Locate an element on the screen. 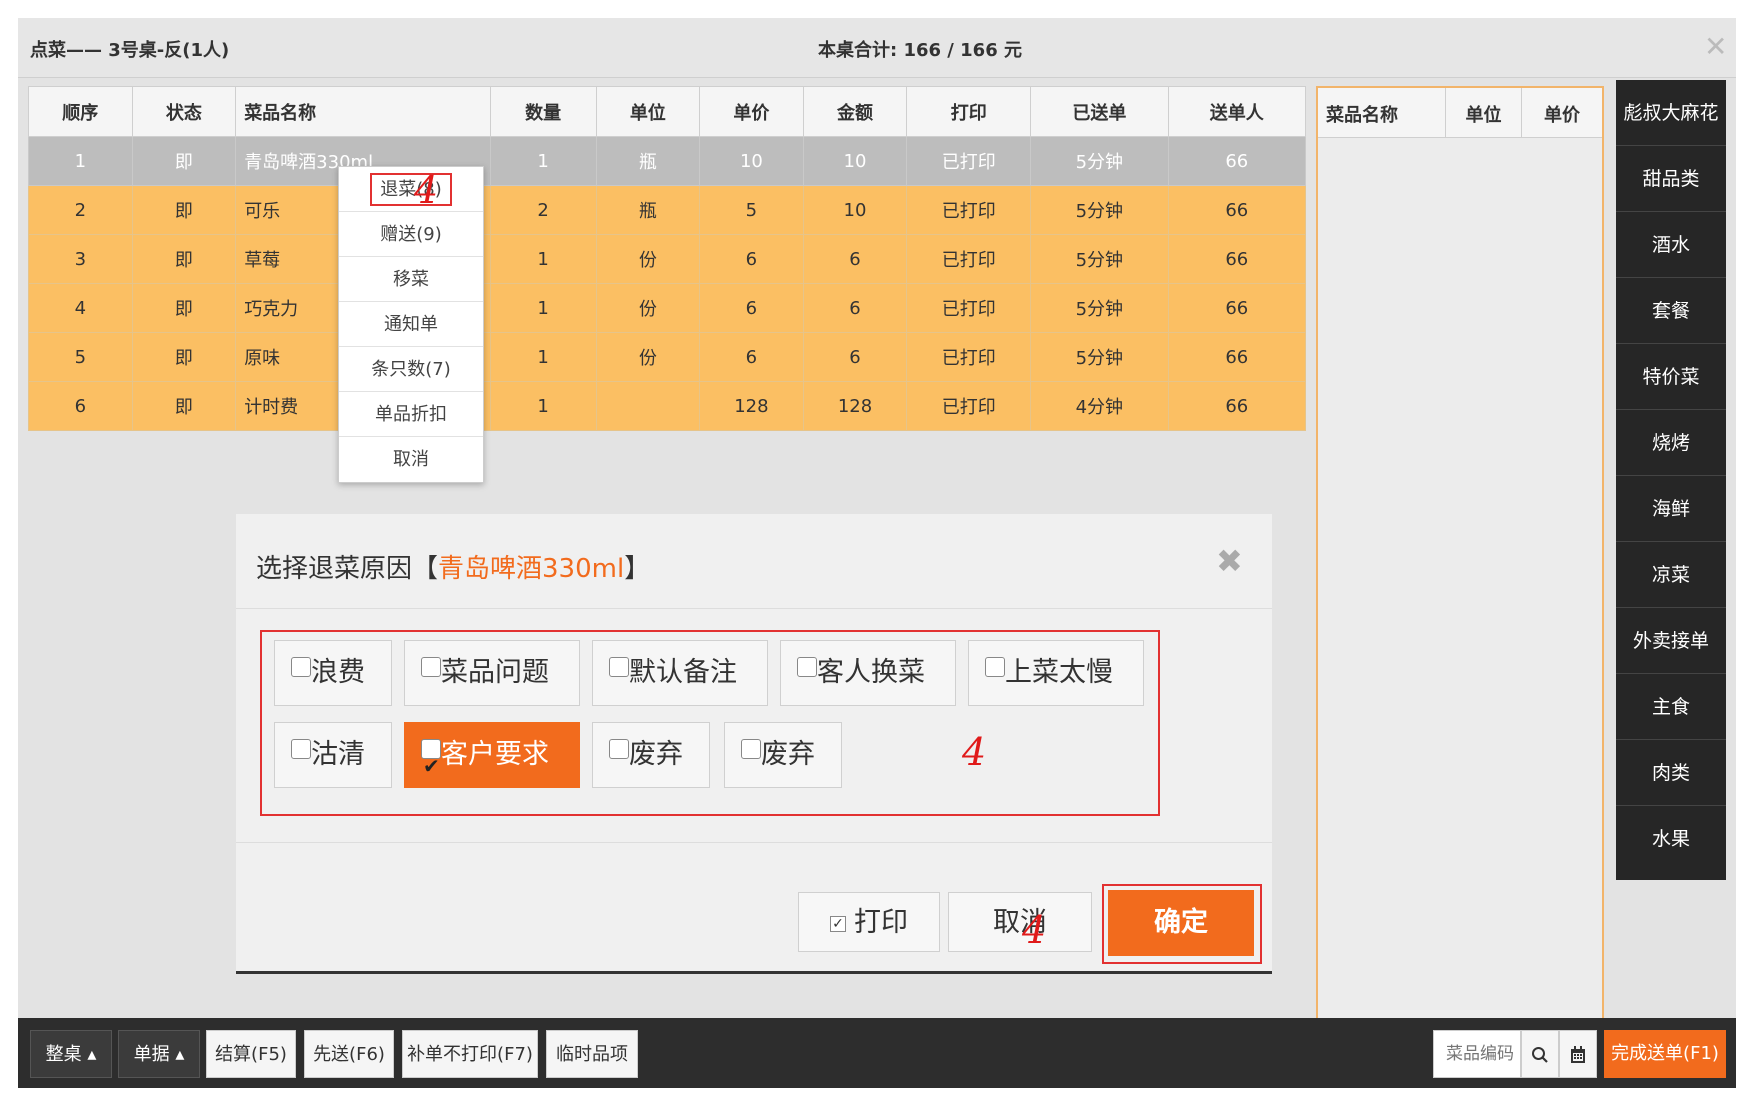  calendar-icon is located at coordinates (1578, 1054).